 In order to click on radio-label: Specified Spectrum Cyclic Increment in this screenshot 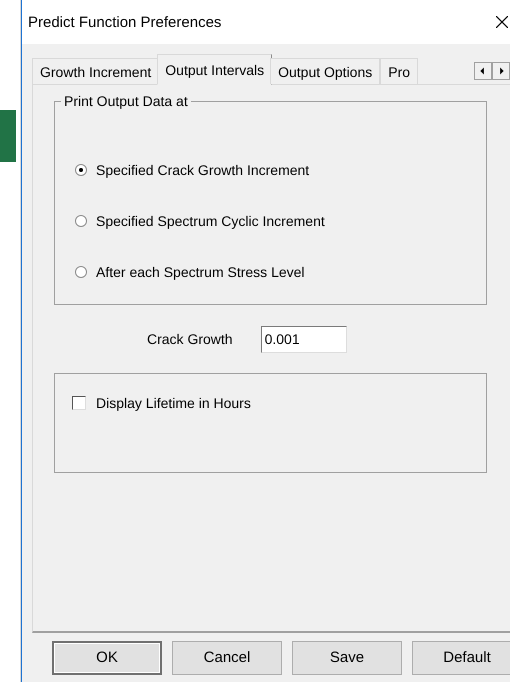, I will do `click(210, 220)`.